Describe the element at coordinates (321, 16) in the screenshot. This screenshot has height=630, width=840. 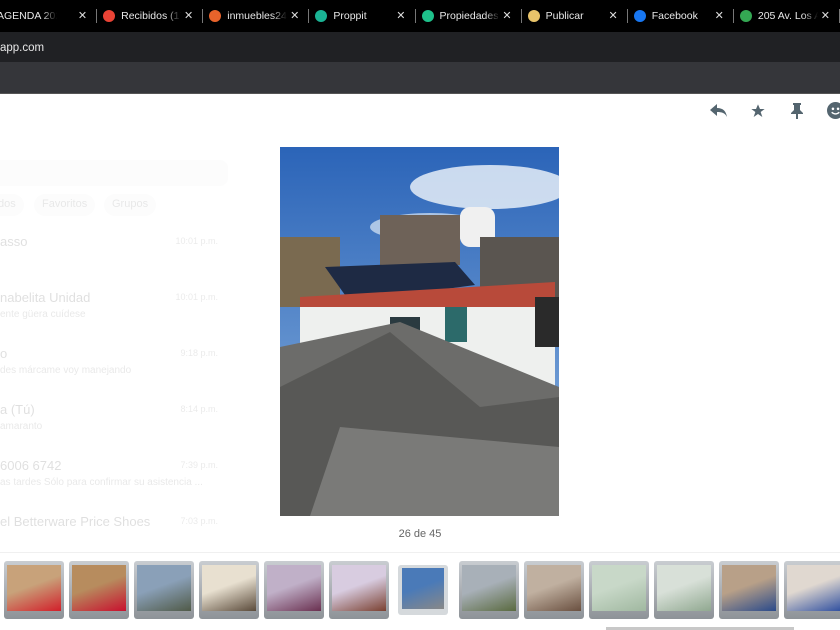
I see `proppit-icon` at that location.